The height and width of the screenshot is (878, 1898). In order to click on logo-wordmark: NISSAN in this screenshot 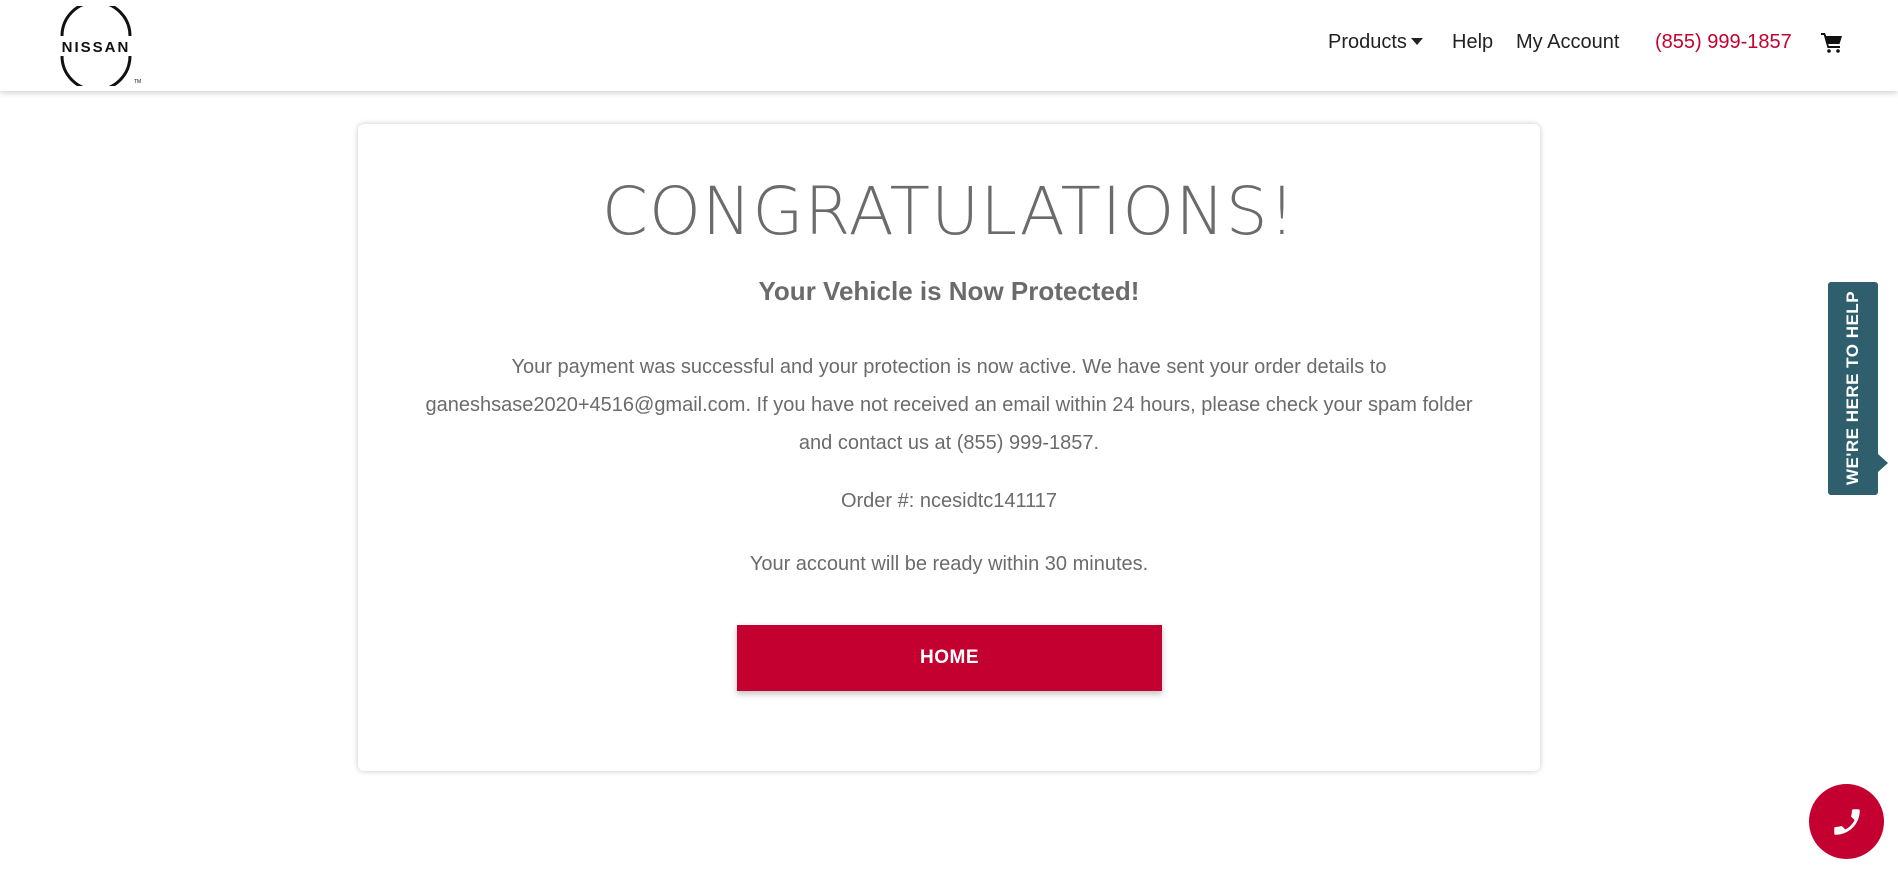, I will do `click(96, 47)`.